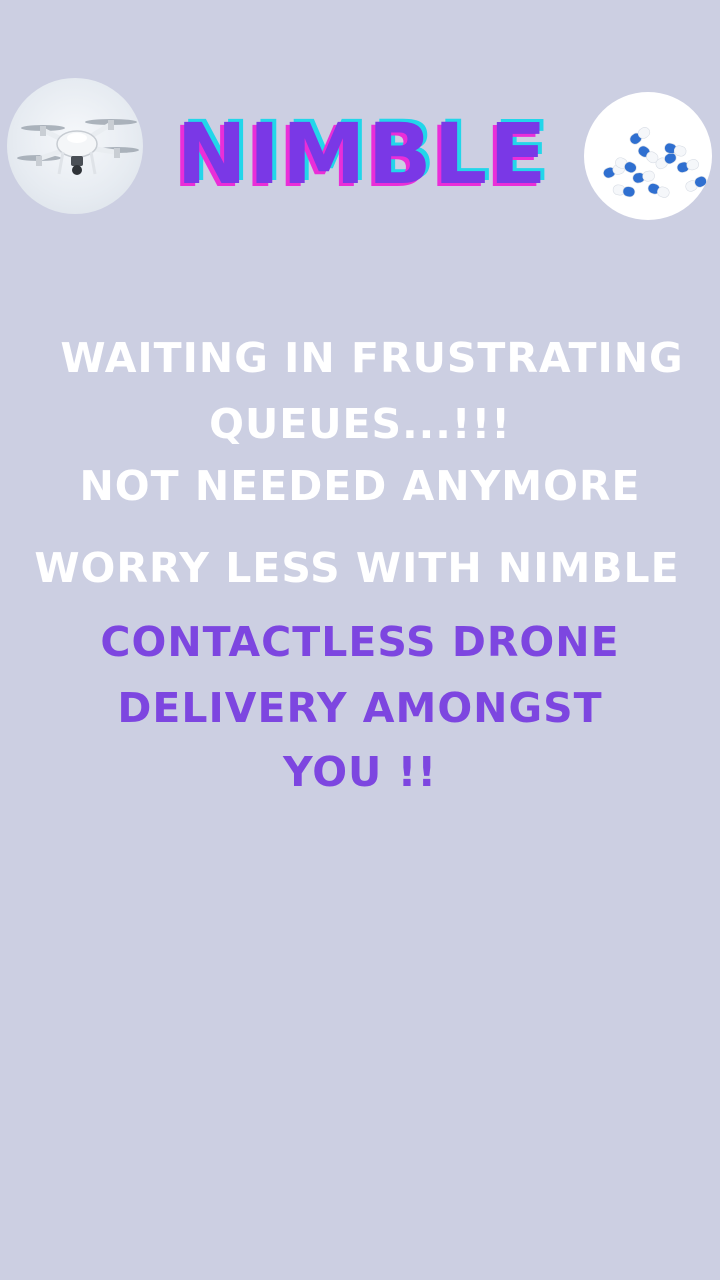  Describe the element at coordinates (360, 424) in the screenshot. I see `headline-line-2: QUEUES...!!!` at that location.